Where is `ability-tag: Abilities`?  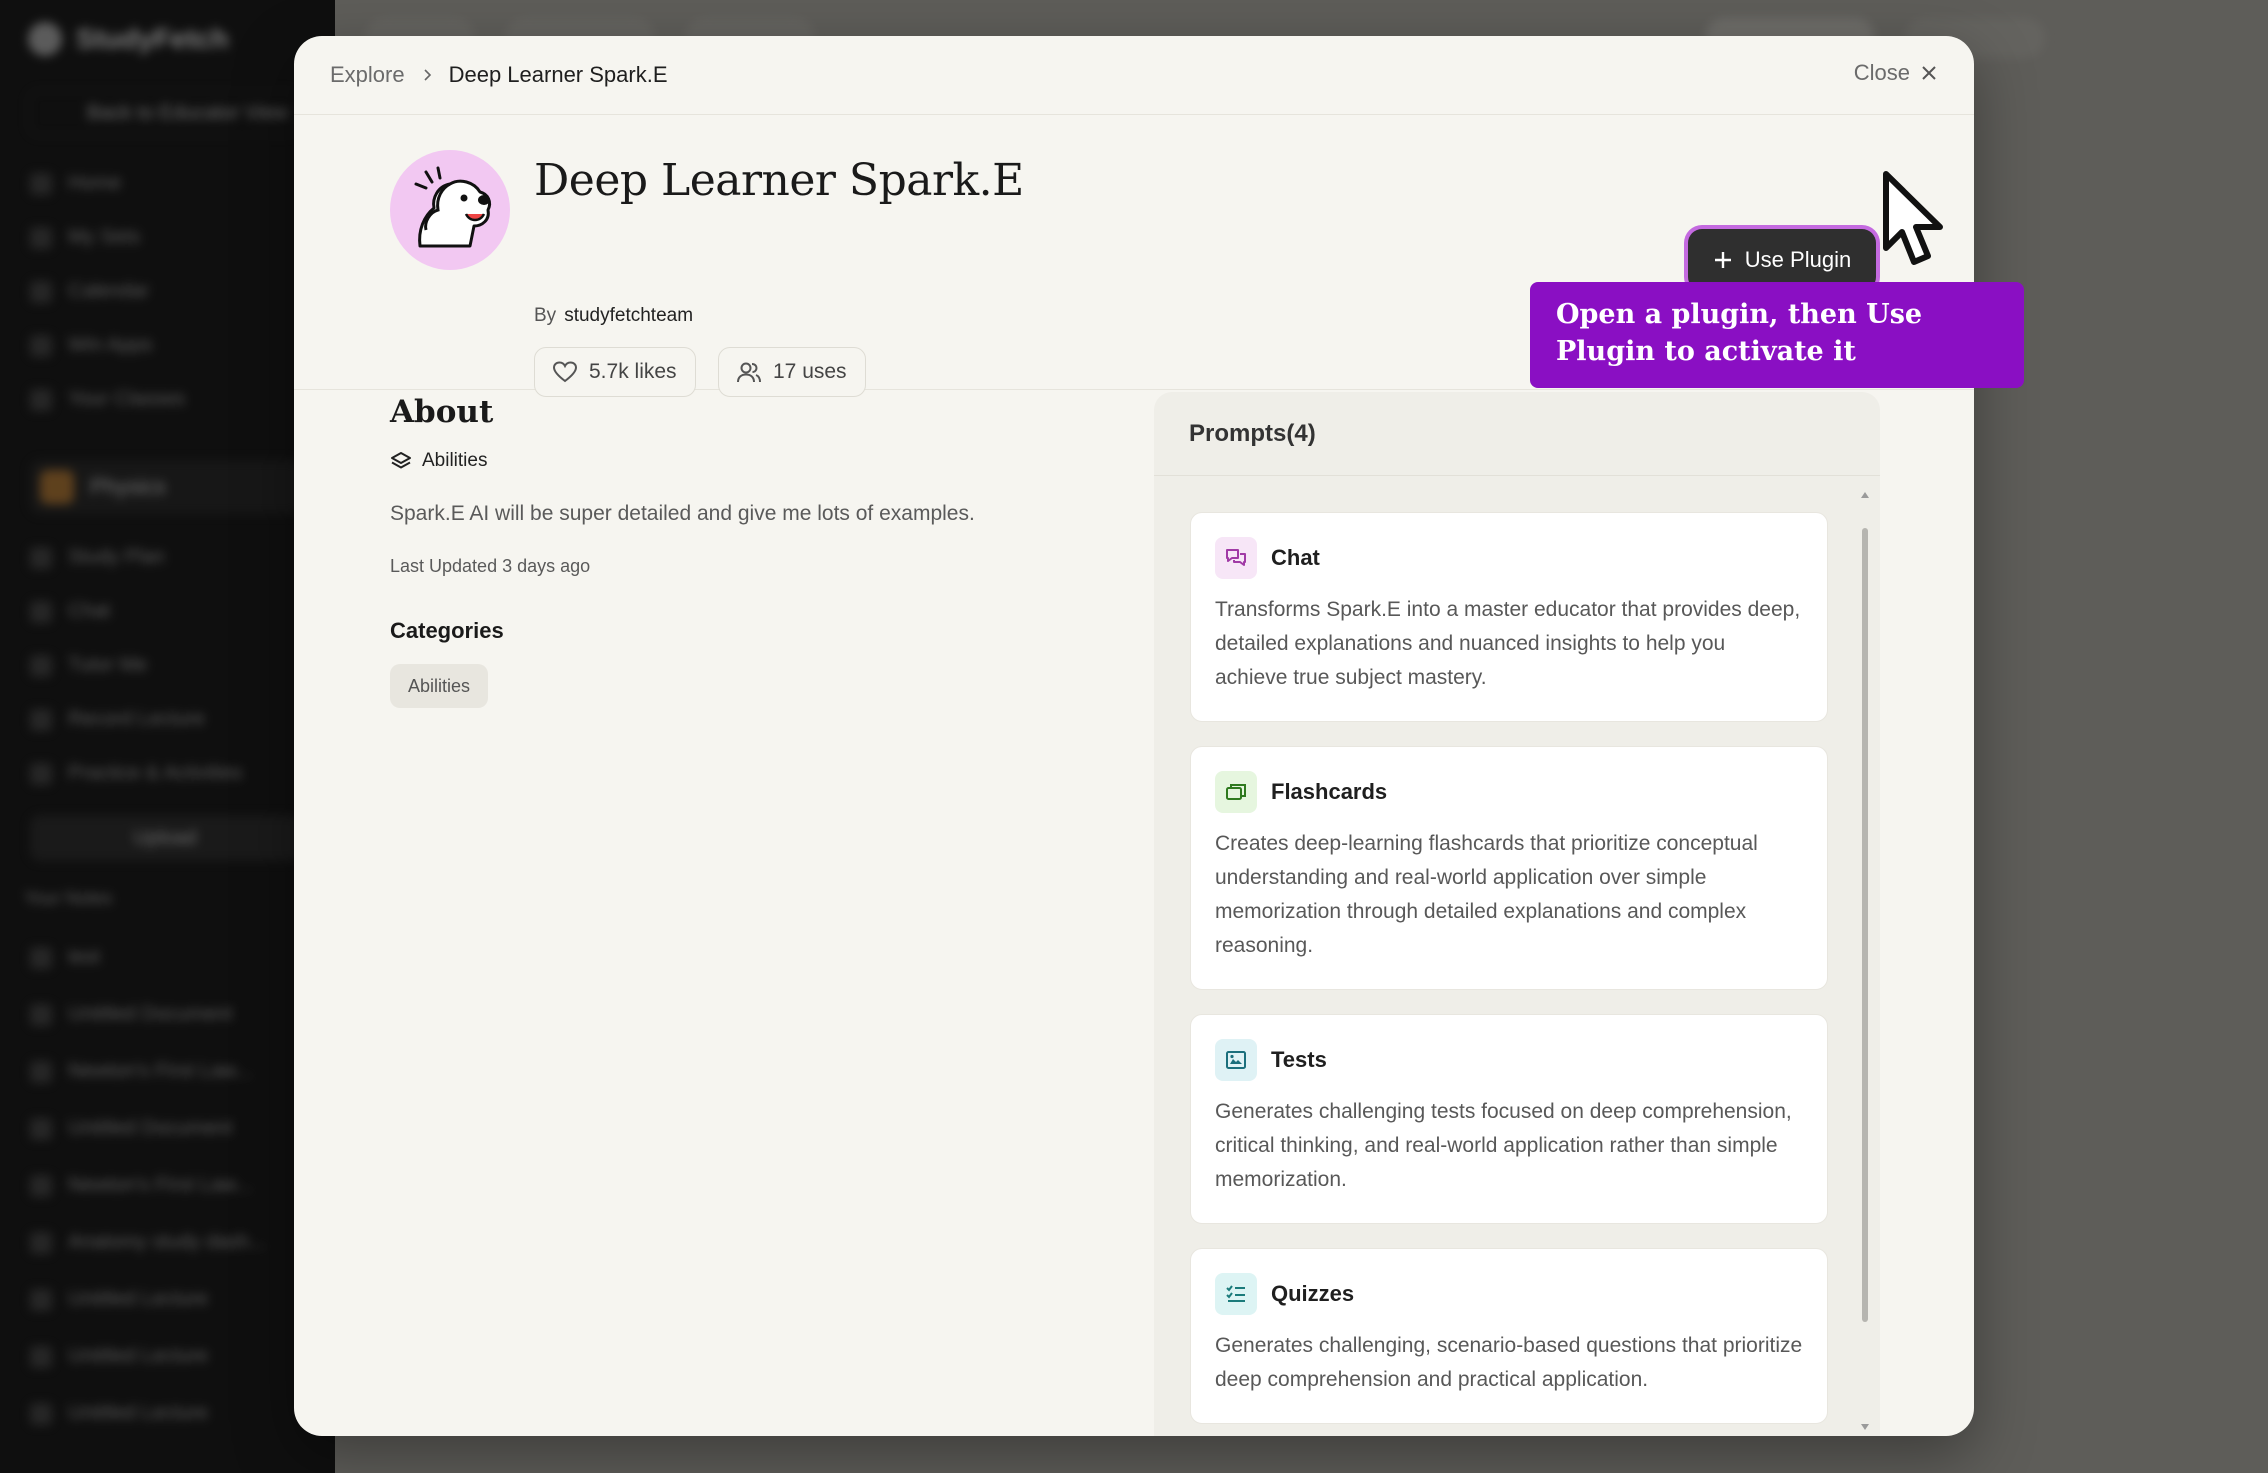
ability-tag: Abilities is located at coordinates (438, 461).